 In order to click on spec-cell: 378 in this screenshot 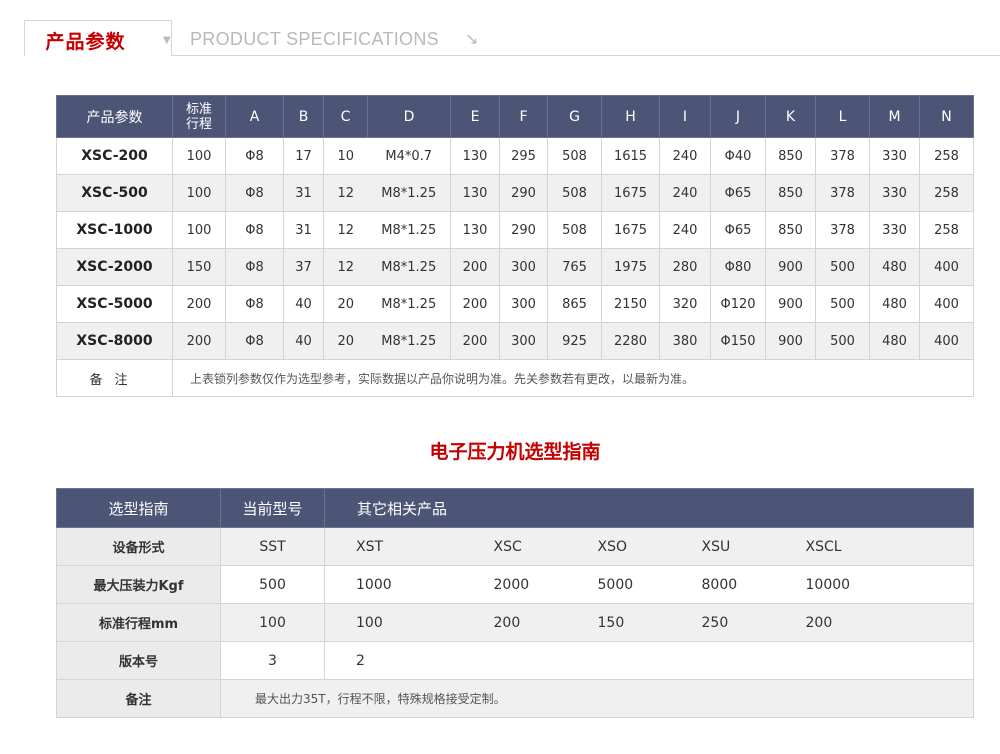, I will do `click(842, 193)`.